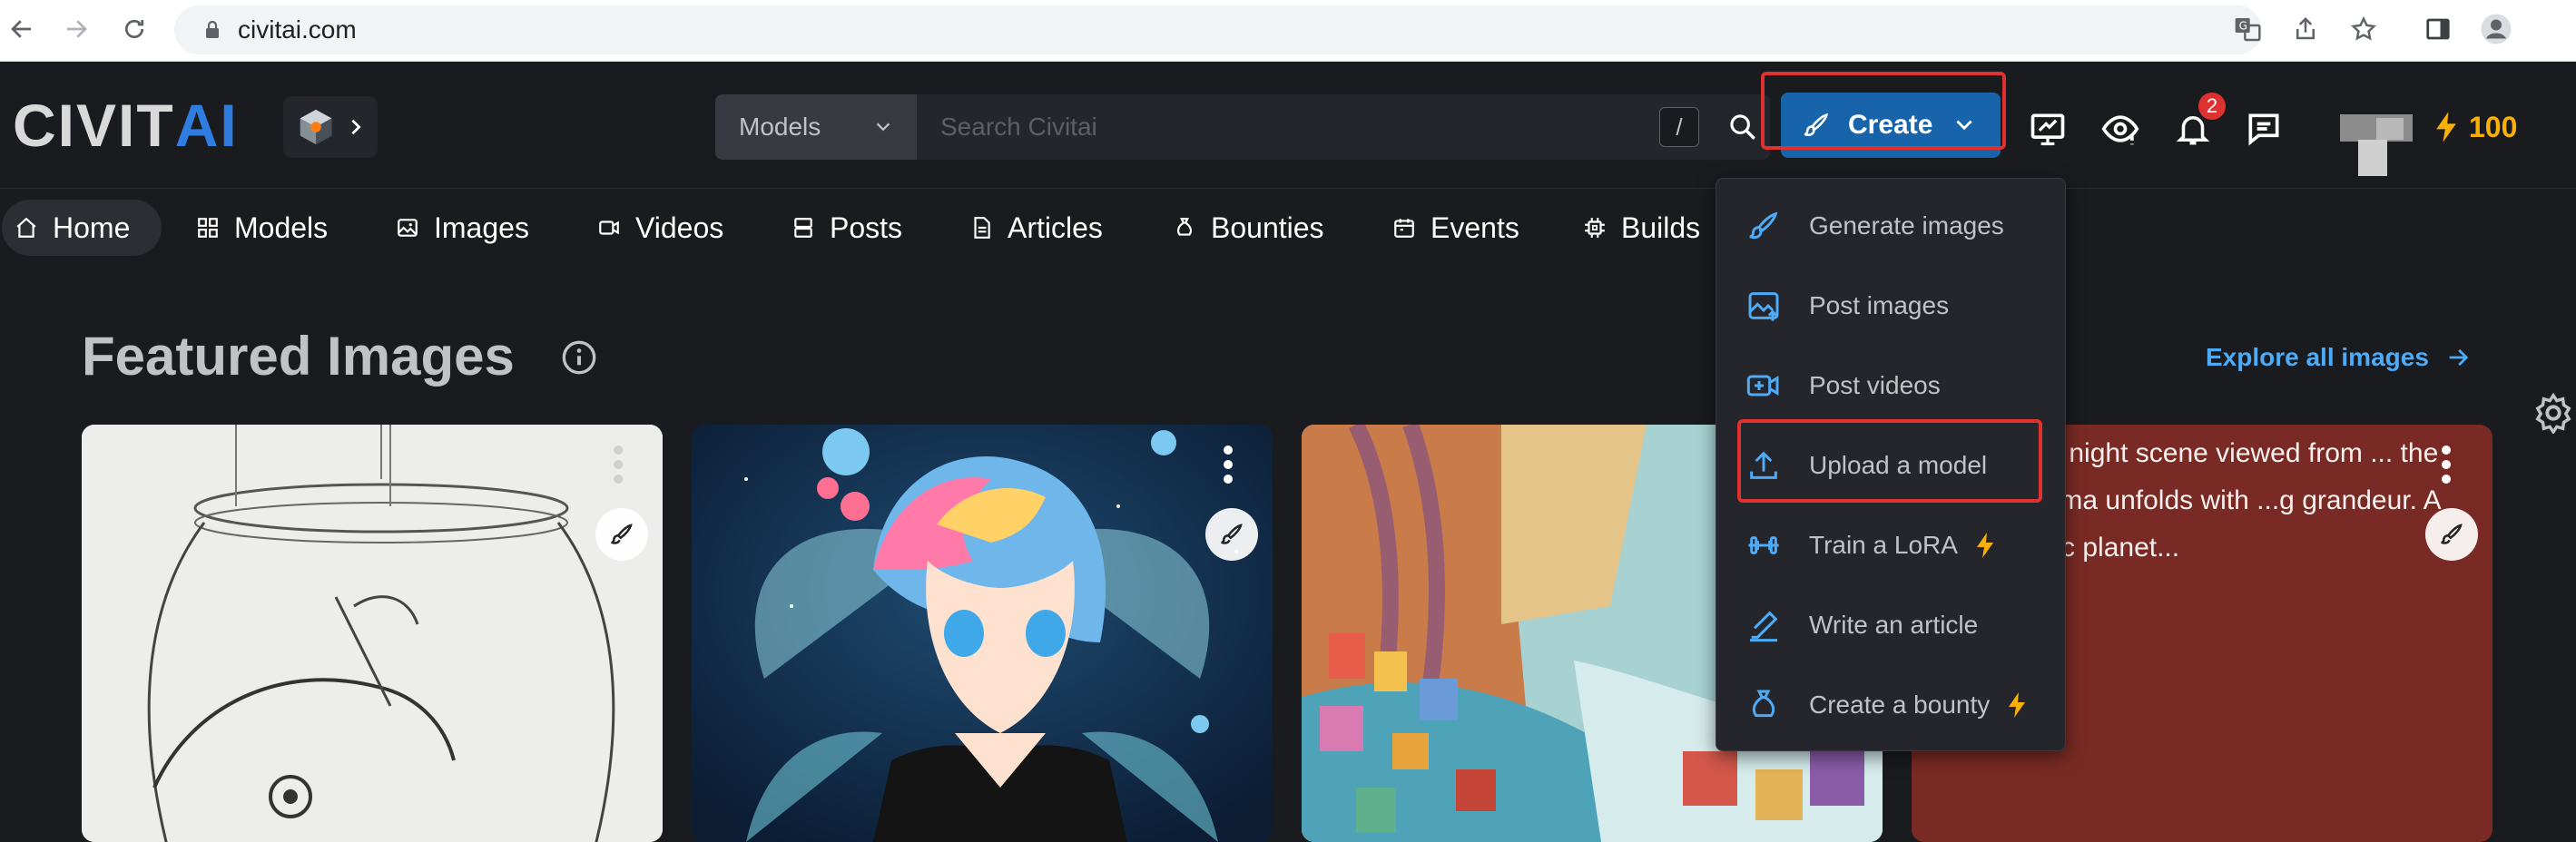 The height and width of the screenshot is (842, 2576). I want to click on highlight-create, so click(1883, 111).